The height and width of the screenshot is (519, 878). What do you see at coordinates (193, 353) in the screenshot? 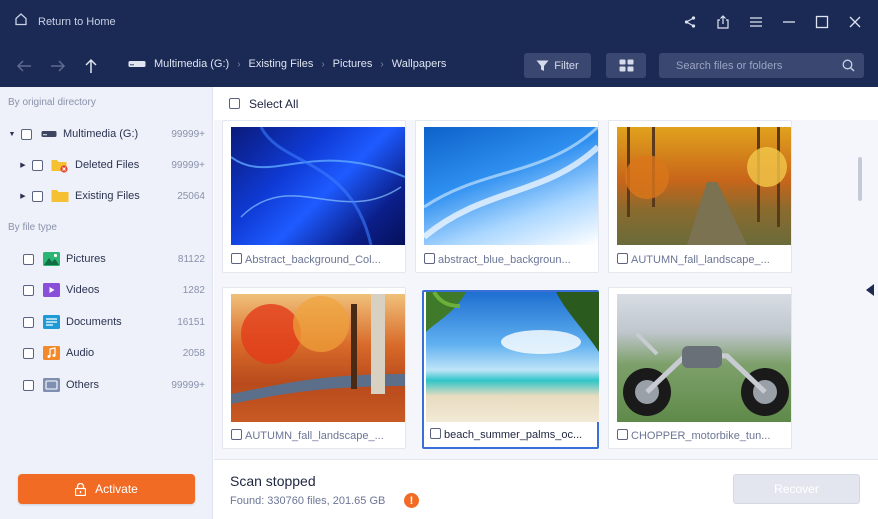
I see `item-count: 2058` at bounding box center [193, 353].